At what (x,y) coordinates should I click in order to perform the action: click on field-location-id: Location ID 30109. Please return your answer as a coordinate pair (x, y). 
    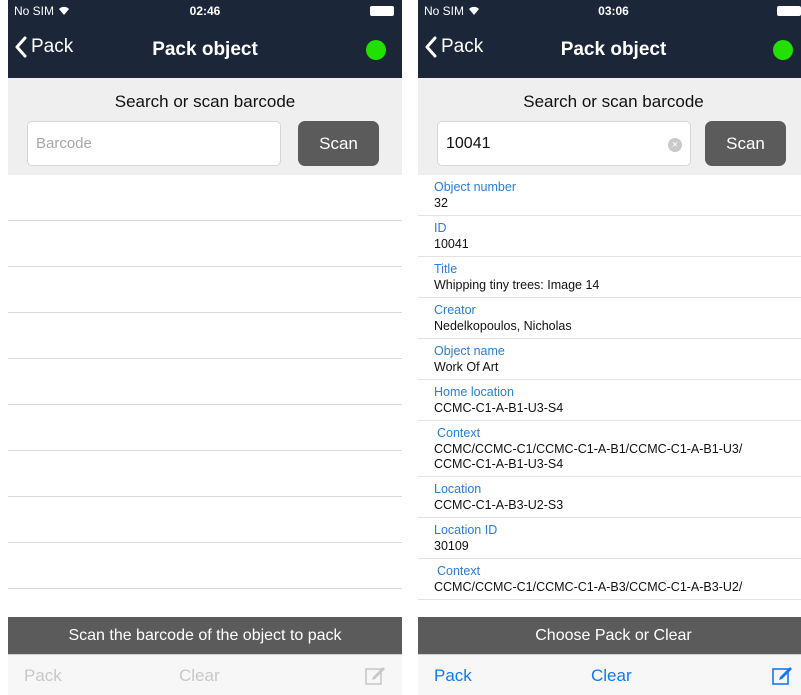
    Looking at the image, I should click on (609, 538).